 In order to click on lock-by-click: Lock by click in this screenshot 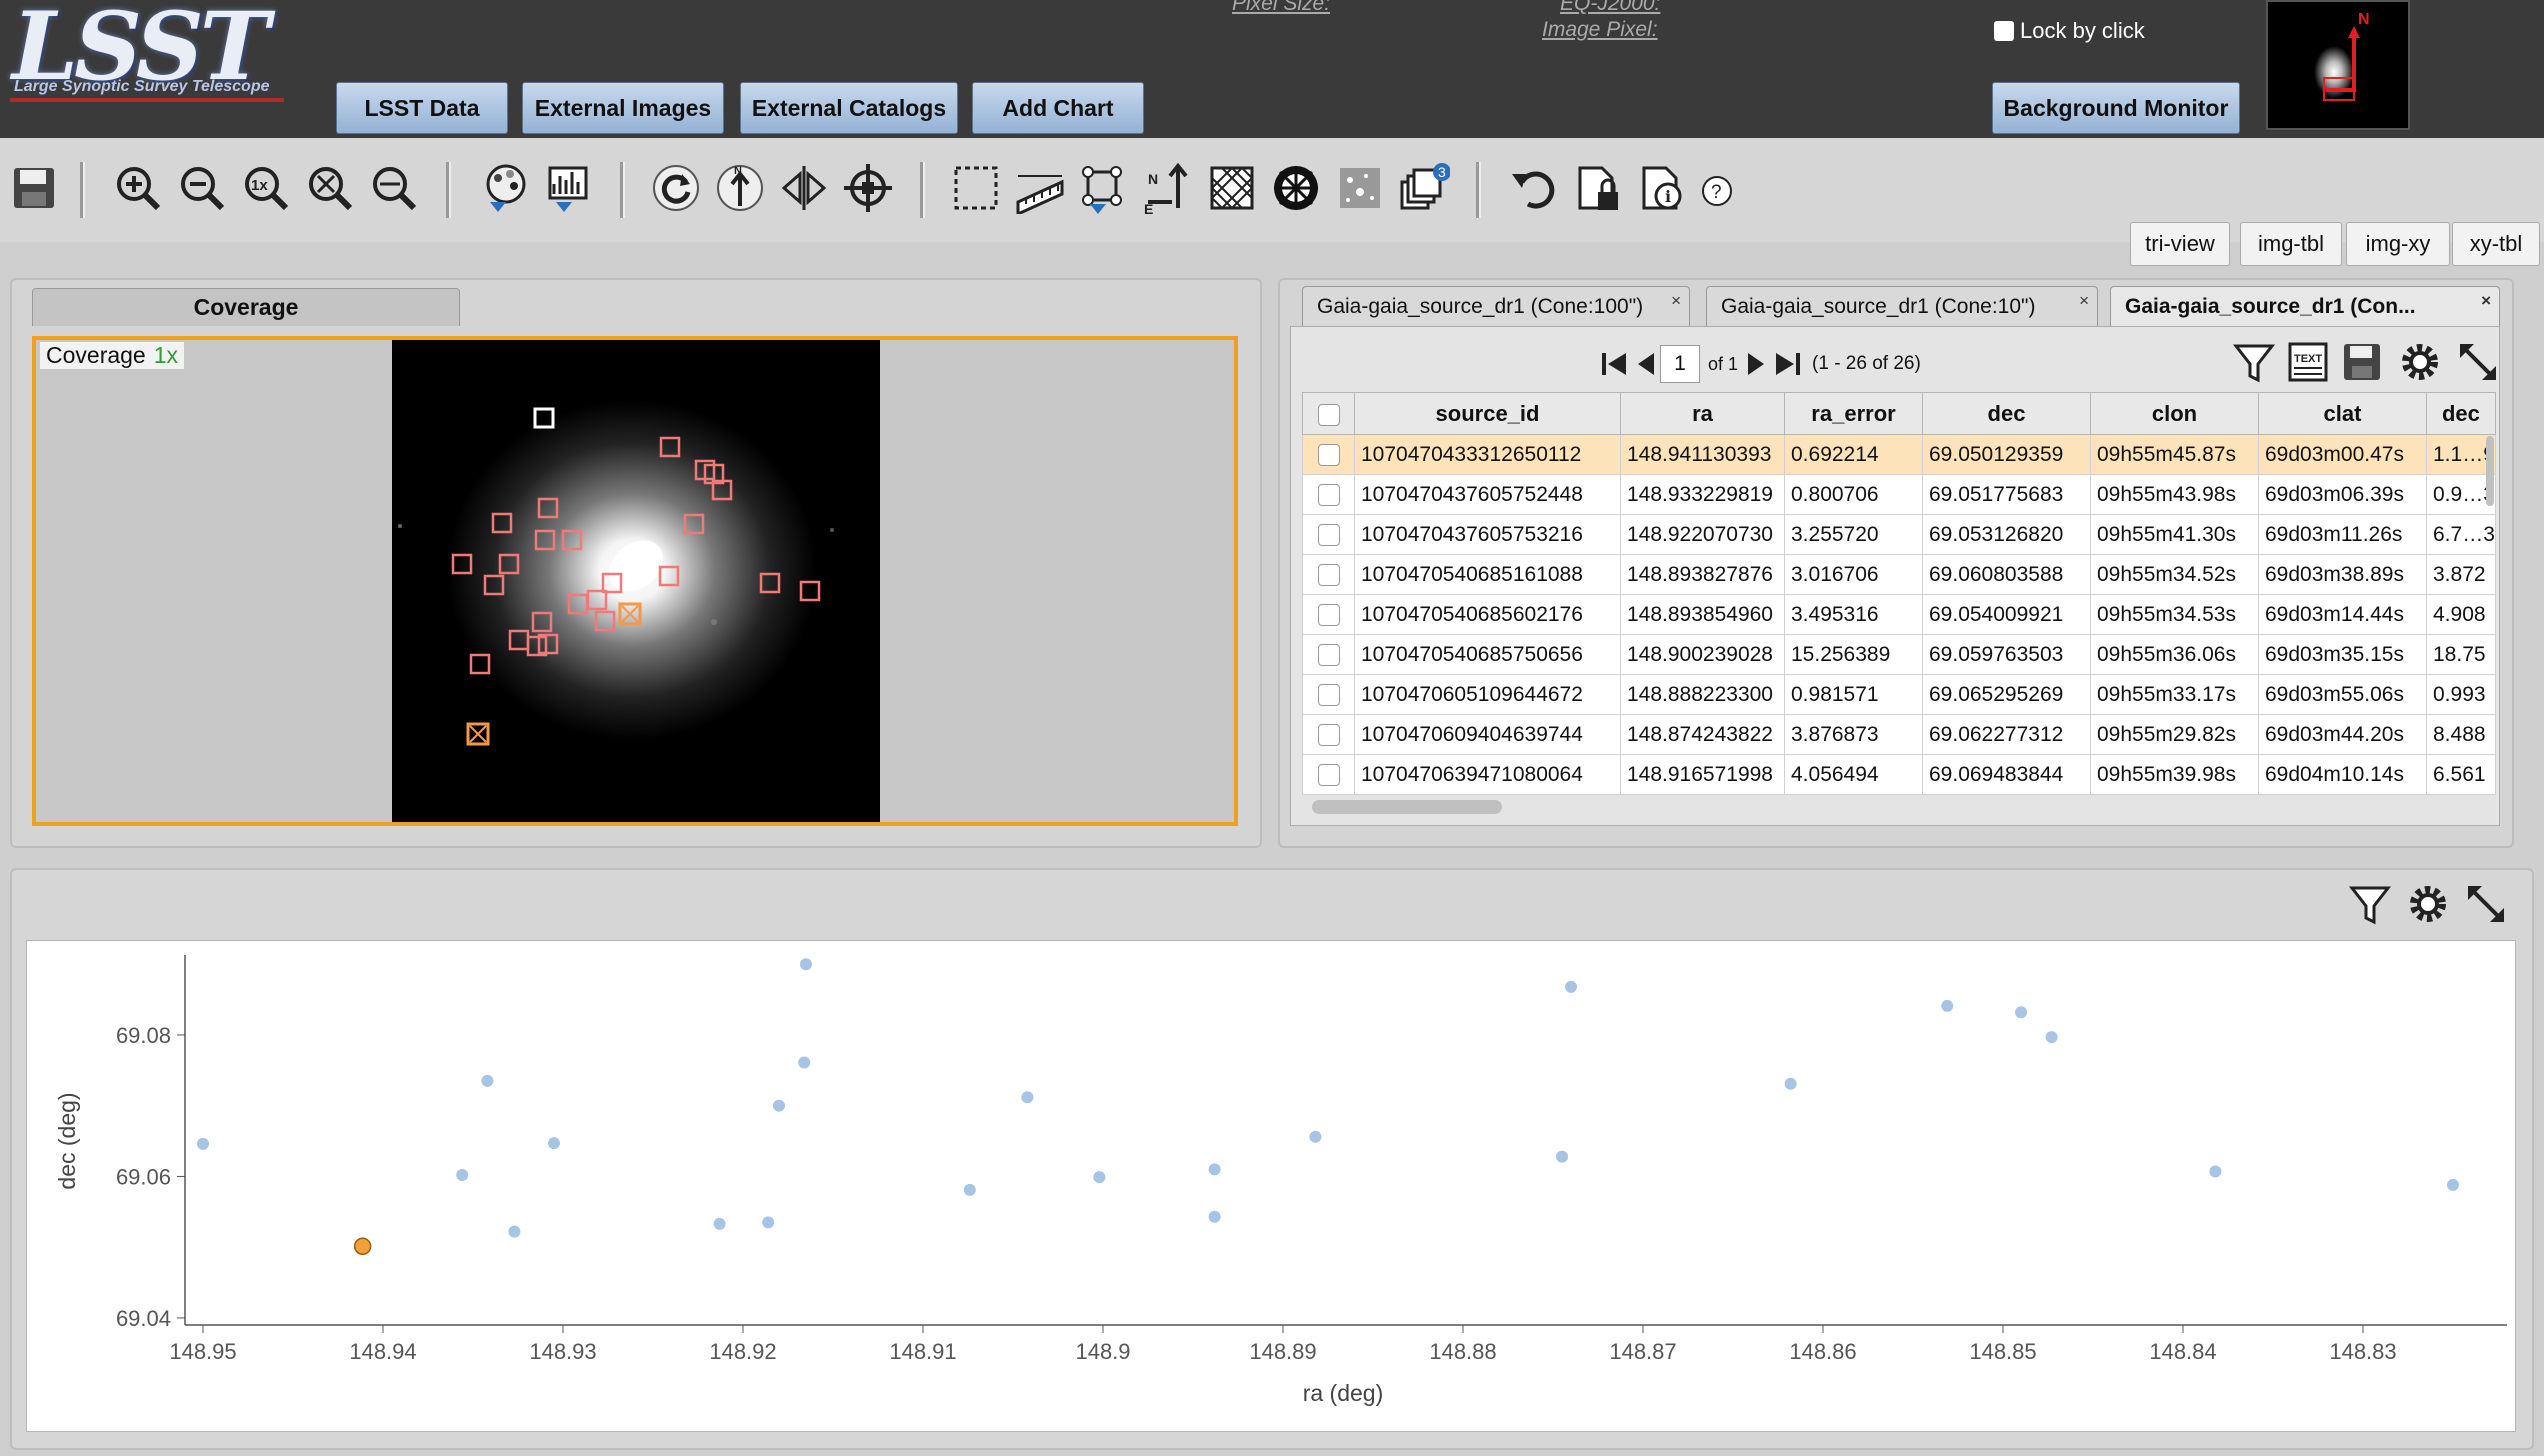, I will do `click(2069, 31)`.